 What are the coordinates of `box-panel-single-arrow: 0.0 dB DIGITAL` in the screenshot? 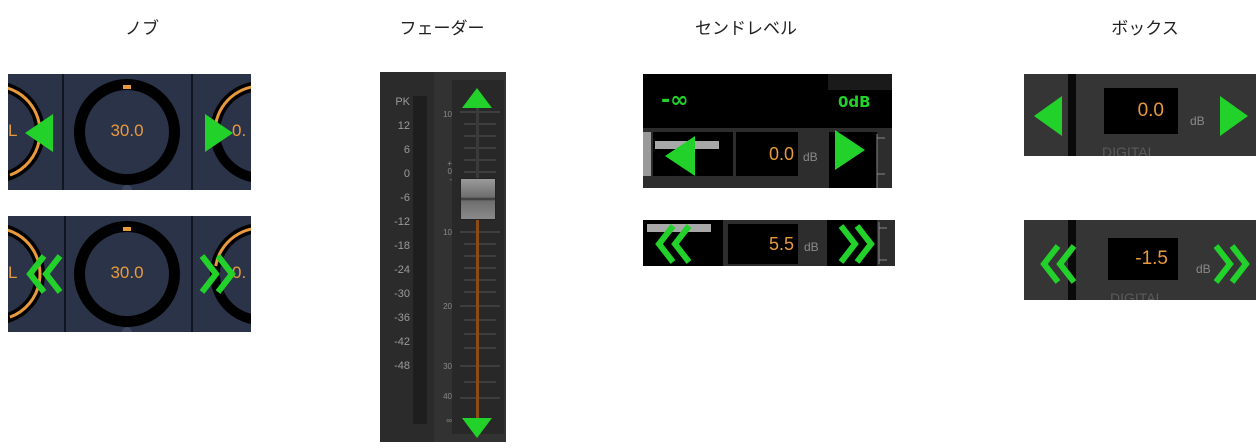 It's located at (1140, 115).